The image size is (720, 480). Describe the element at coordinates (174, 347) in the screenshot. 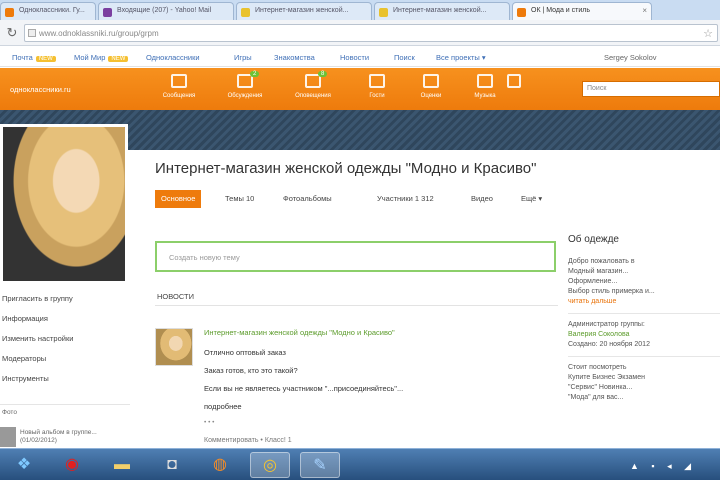

I see `post-author-avatar` at that location.